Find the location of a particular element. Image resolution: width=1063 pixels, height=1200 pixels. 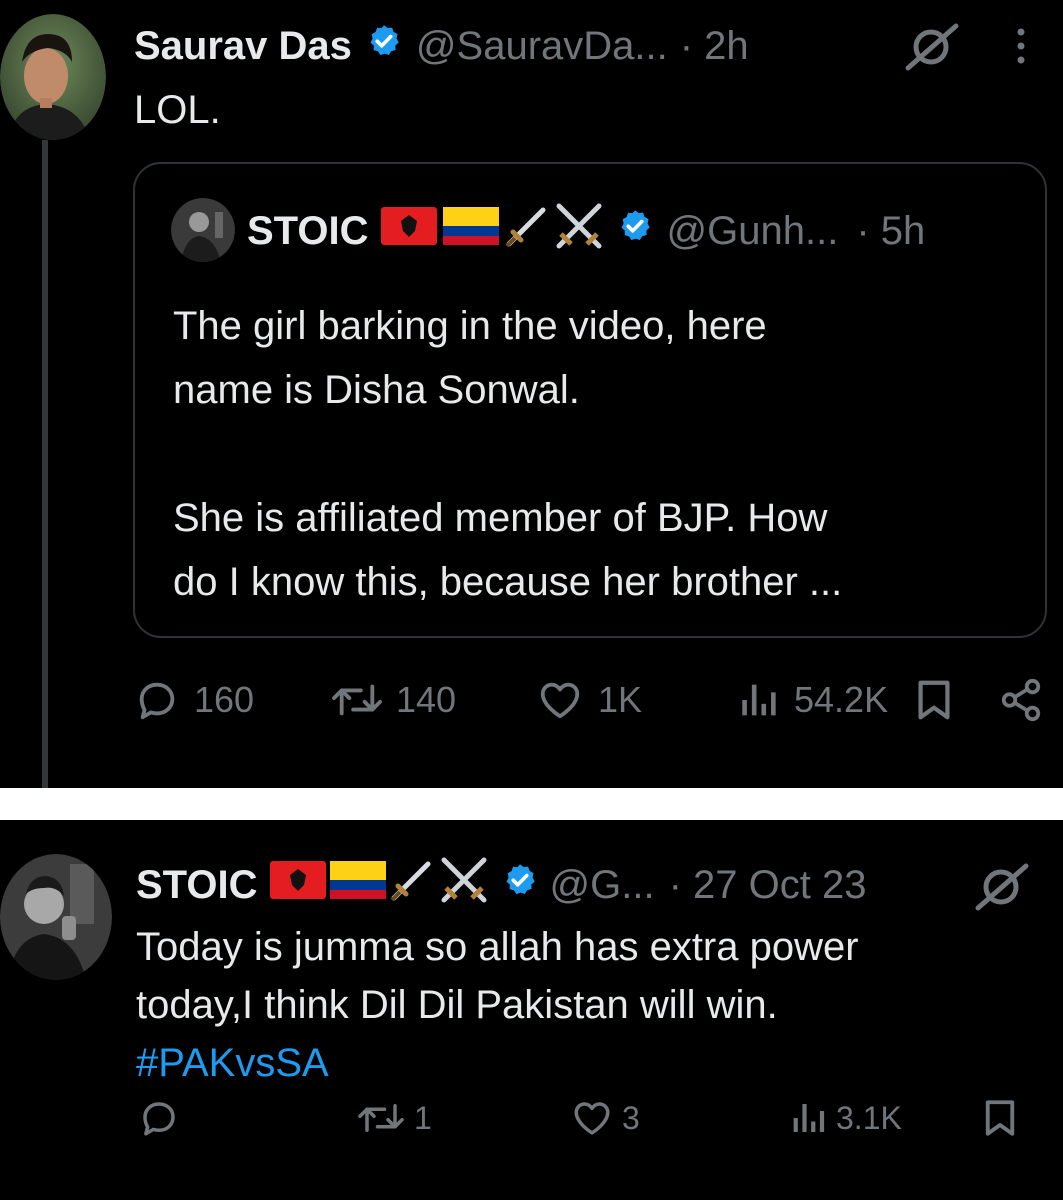

tweet-text: LOL. is located at coordinates (177, 110).